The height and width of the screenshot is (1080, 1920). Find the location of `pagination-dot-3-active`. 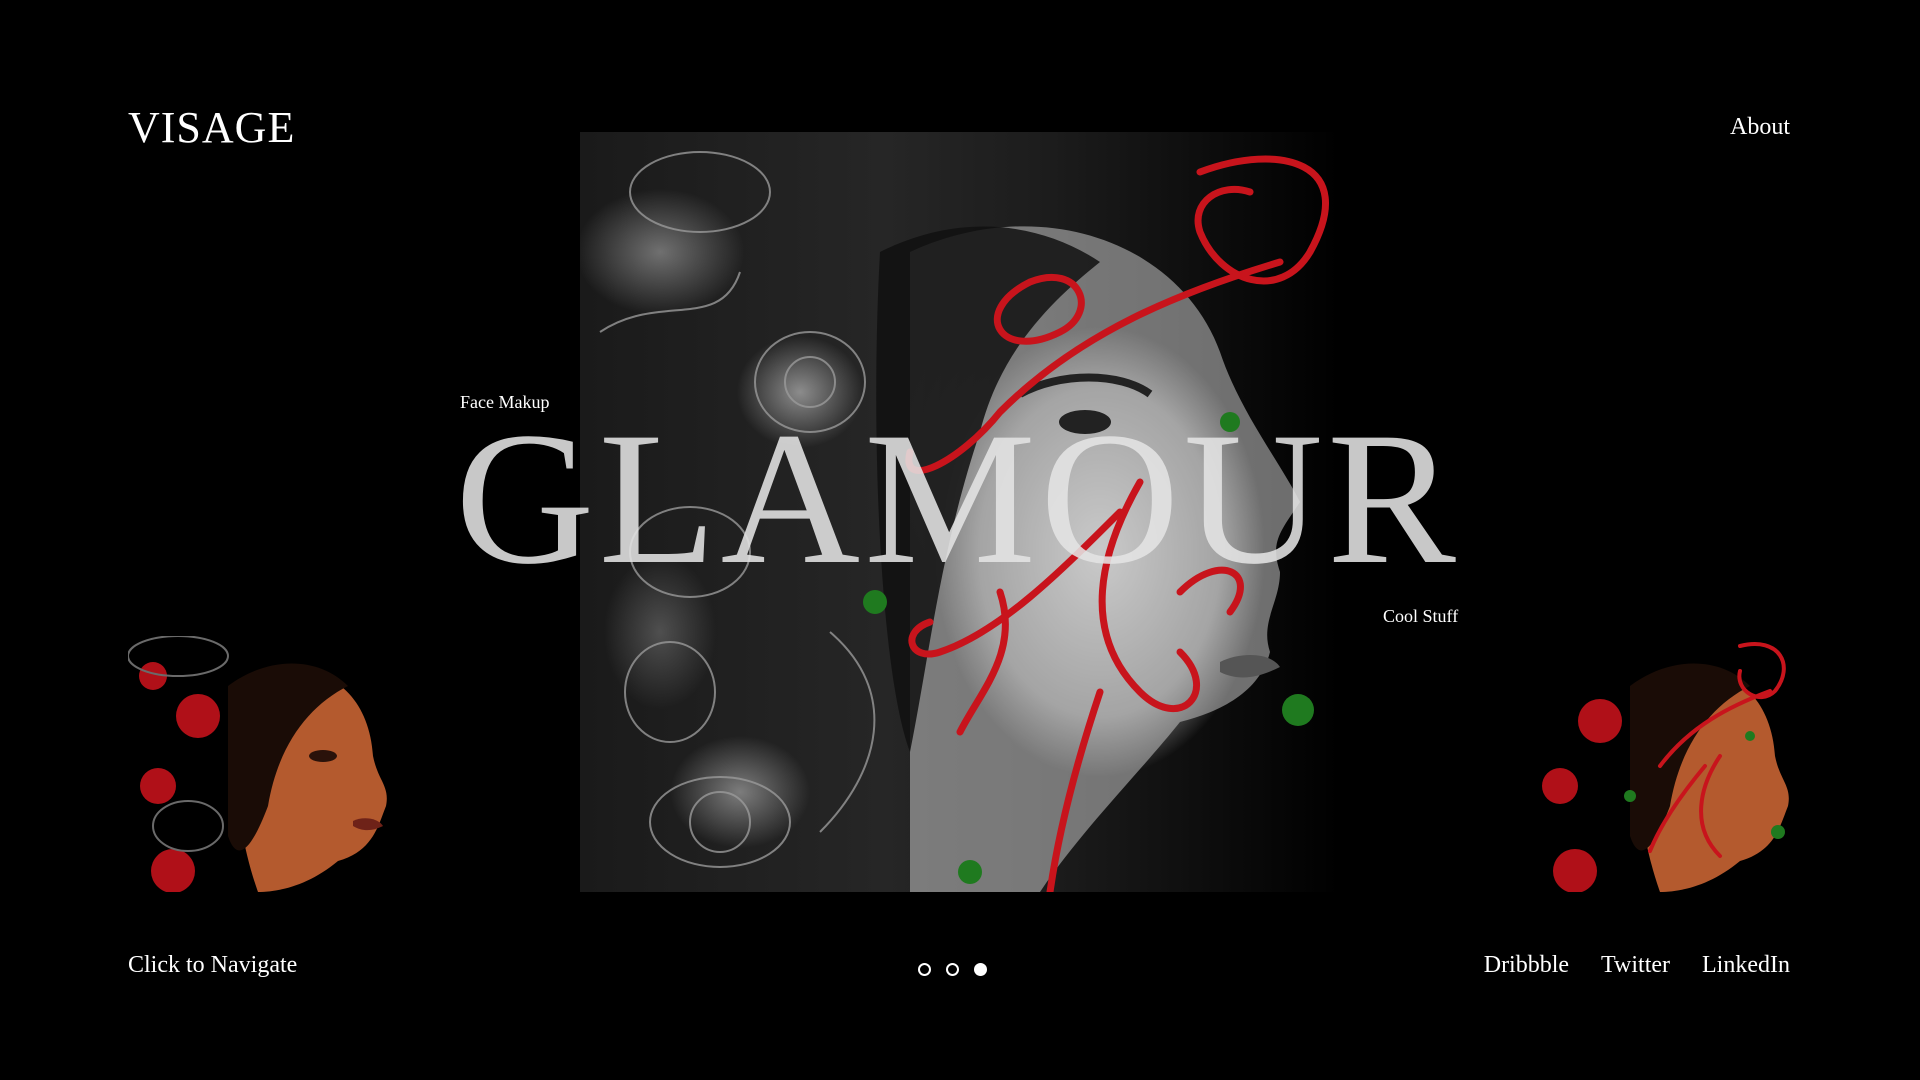

pagination-dot-3-active is located at coordinates (980, 969).